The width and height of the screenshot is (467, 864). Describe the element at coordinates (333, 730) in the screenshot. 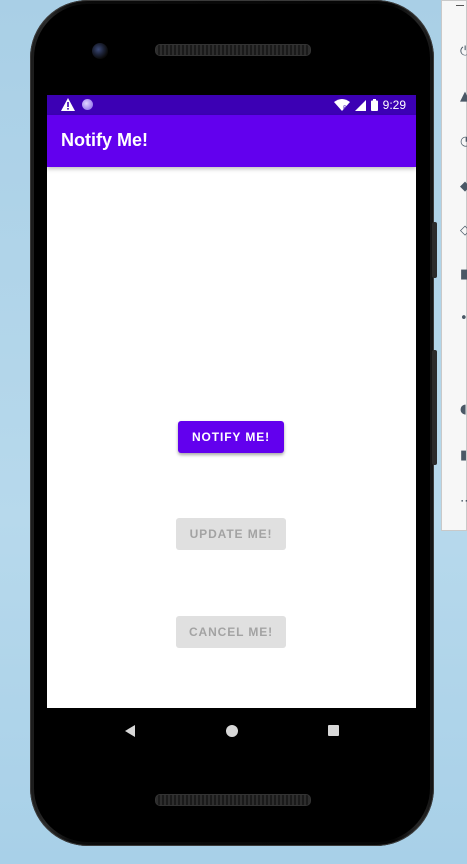

I see `recents-icon` at that location.